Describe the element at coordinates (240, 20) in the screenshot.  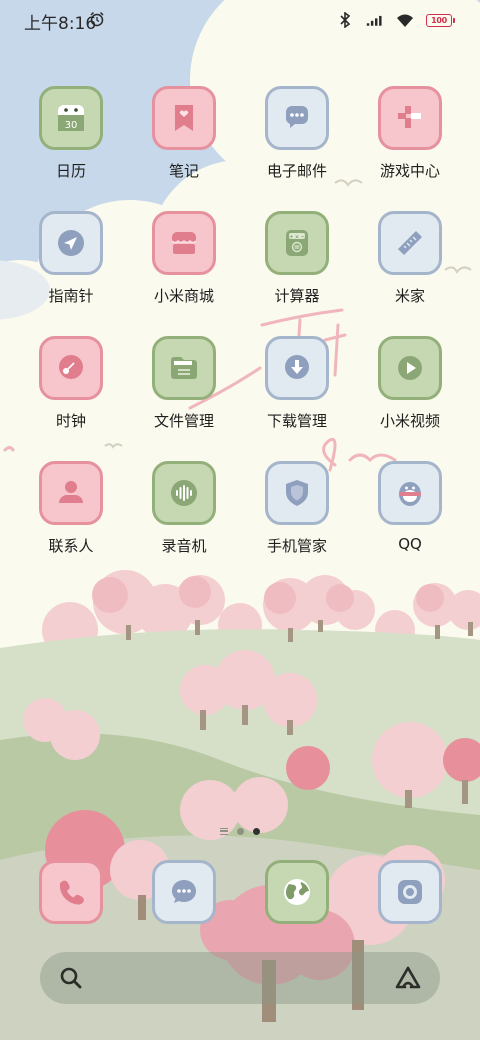
I see `status-bar: 上午8:16 100` at that location.